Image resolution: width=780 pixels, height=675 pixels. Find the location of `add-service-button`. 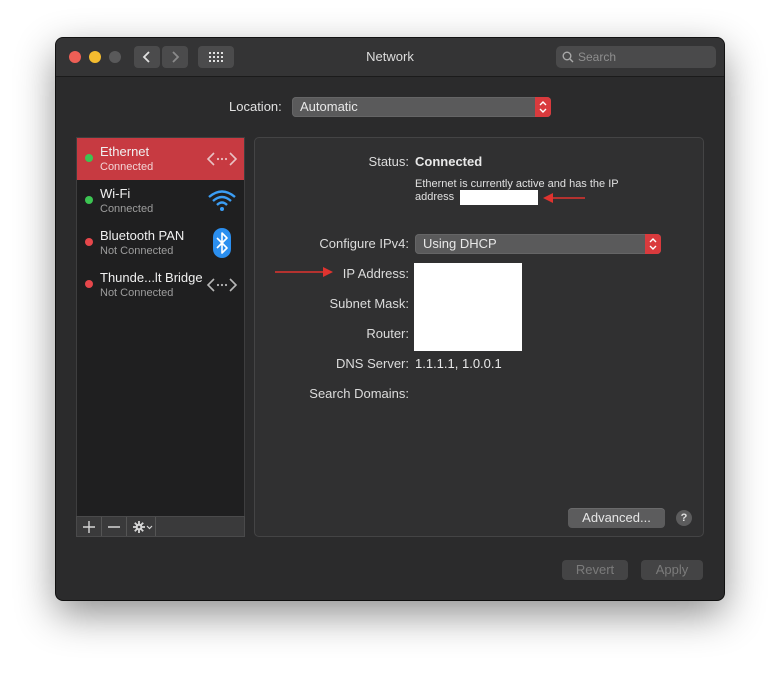

add-service-button is located at coordinates (89, 526).